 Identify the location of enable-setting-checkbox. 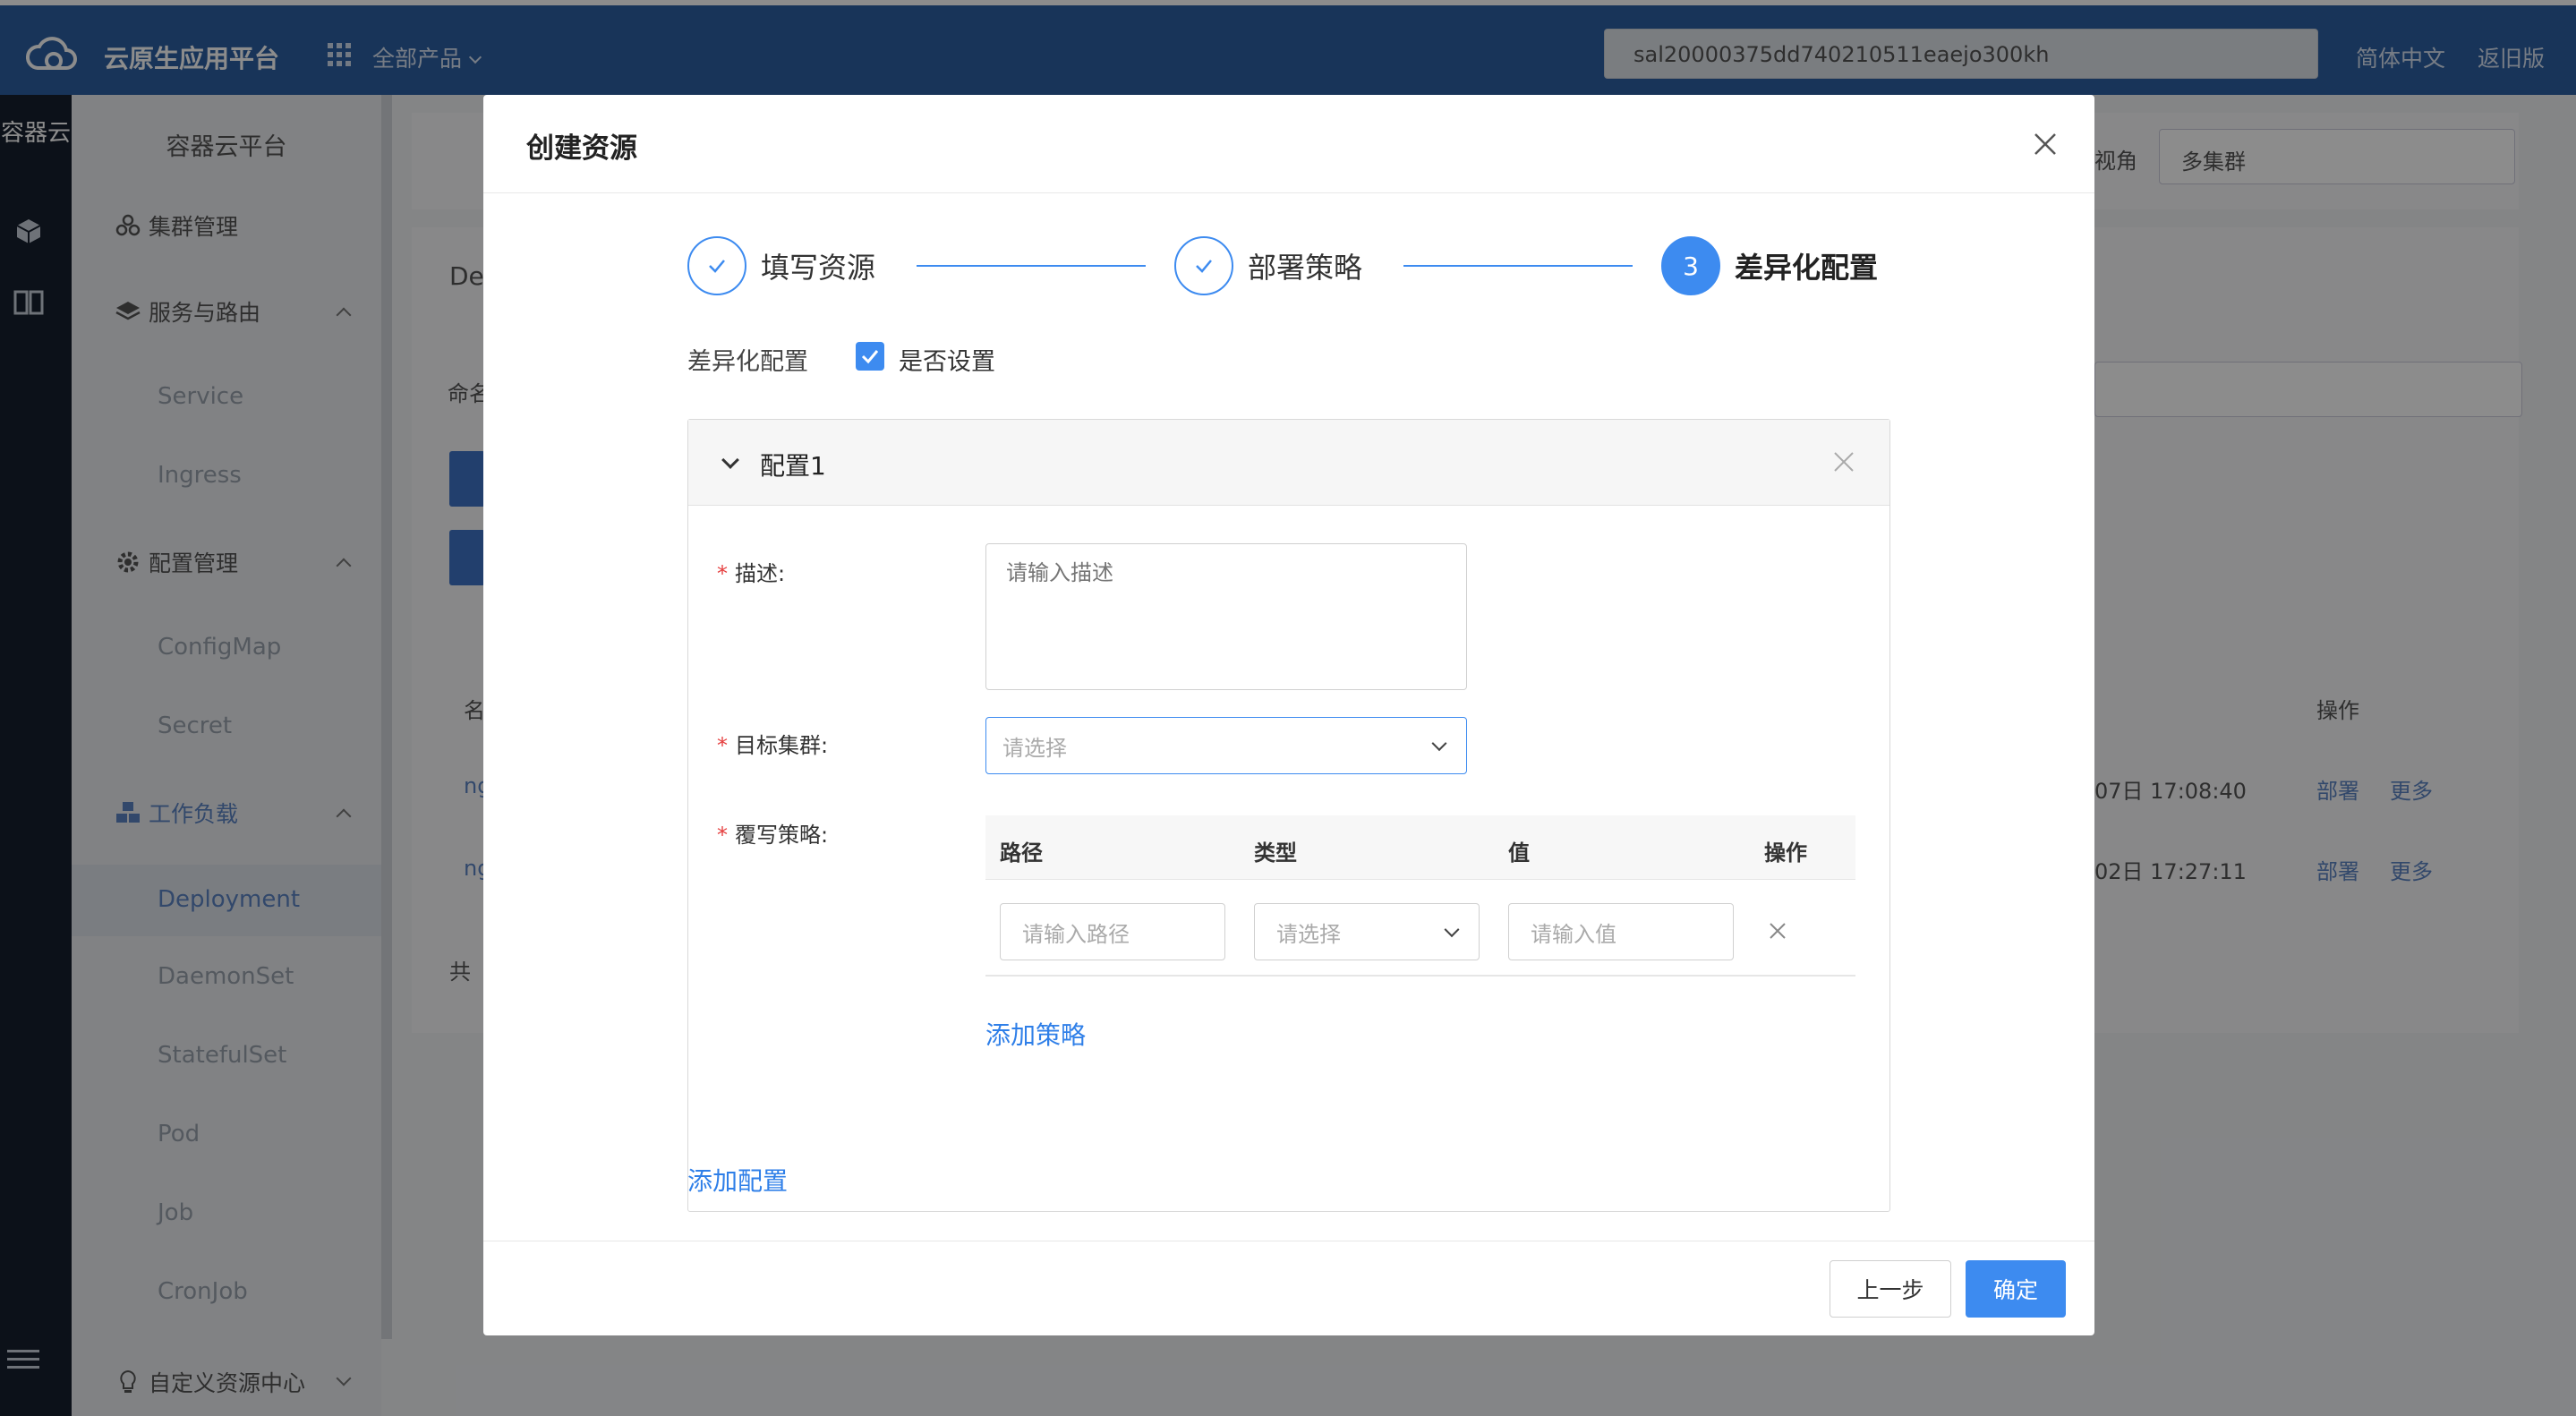
(870, 357).